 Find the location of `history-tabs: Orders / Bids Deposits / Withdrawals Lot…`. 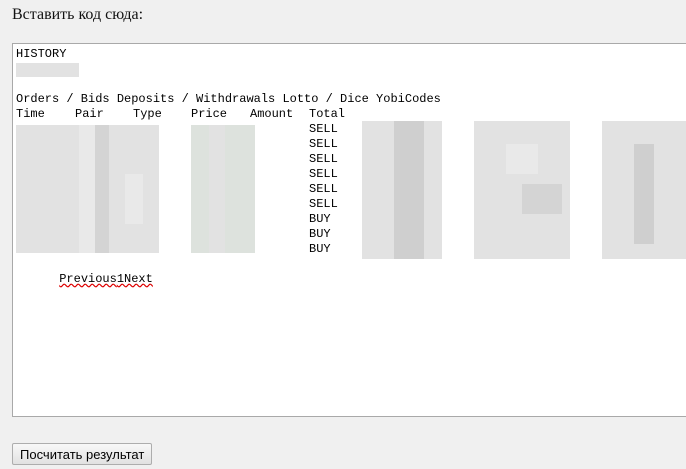

history-tabs: Orders / Bids Deposits / Withdrawals Lot… is located at coordinates (228, 99).